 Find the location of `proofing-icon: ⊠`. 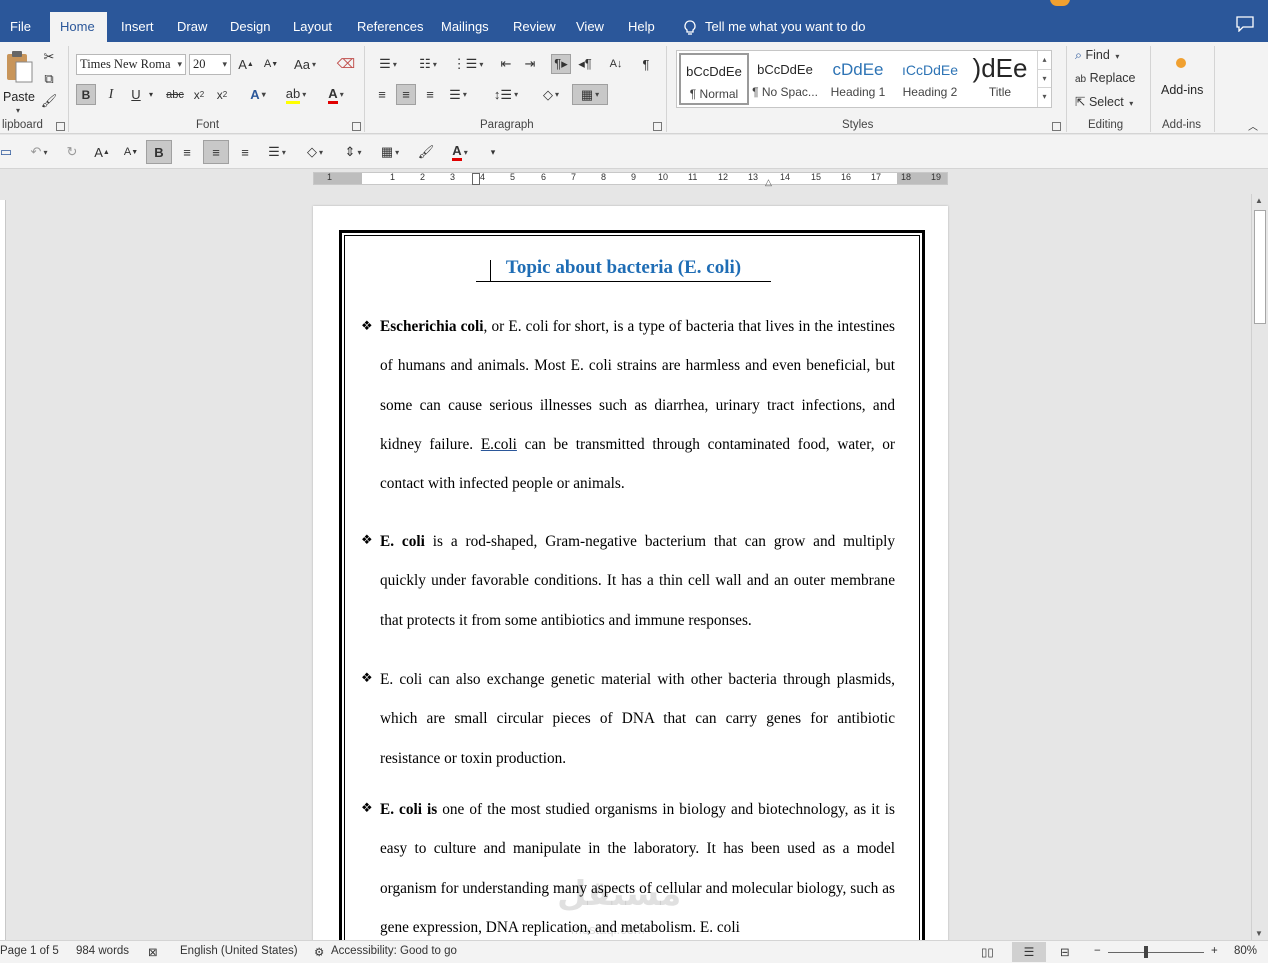

proofing-icon: ⊠ is located at coordinates (153, 952).